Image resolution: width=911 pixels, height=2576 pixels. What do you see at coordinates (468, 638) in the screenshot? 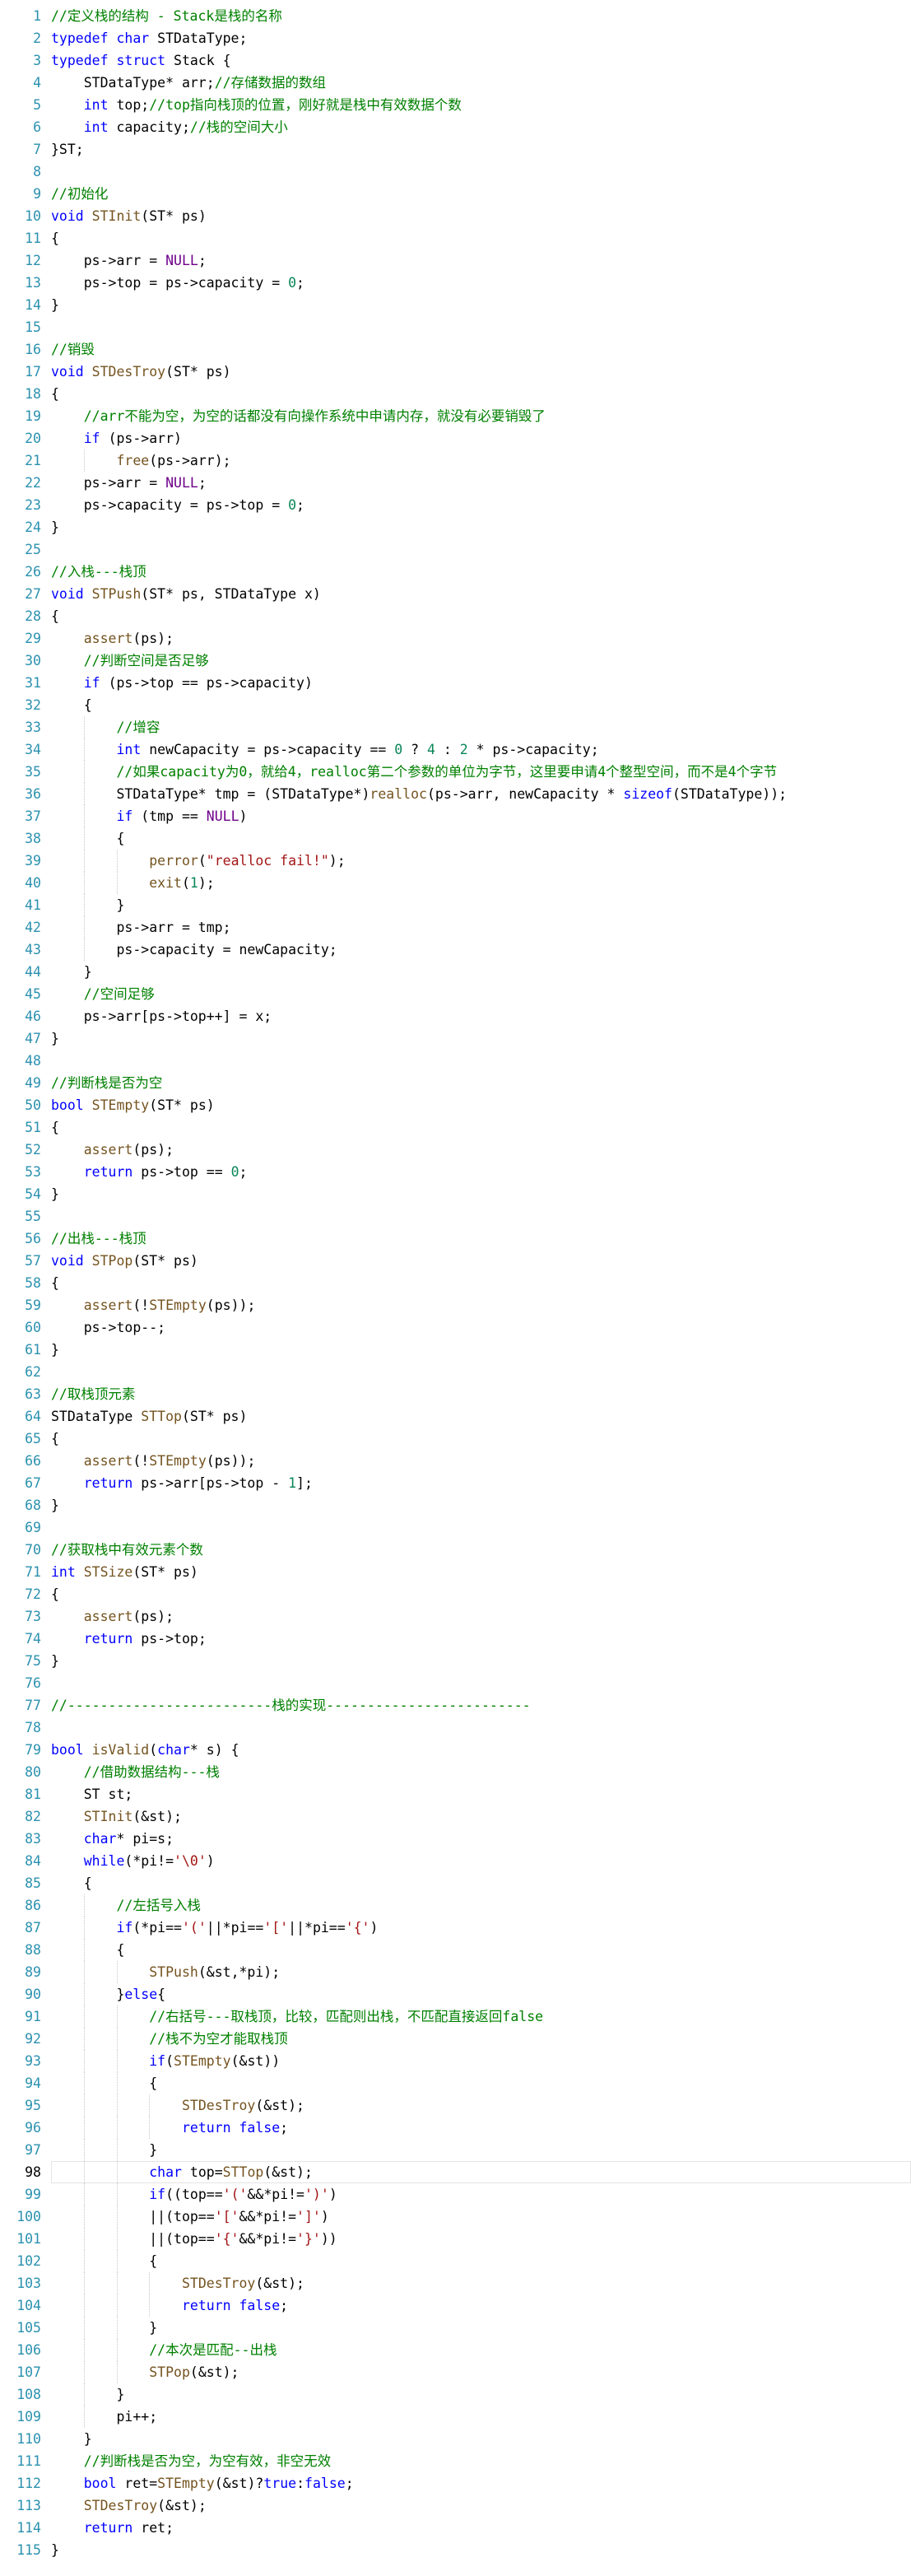
I see `code-line: 29 assert(ps);` at bounding box center [468, 638].